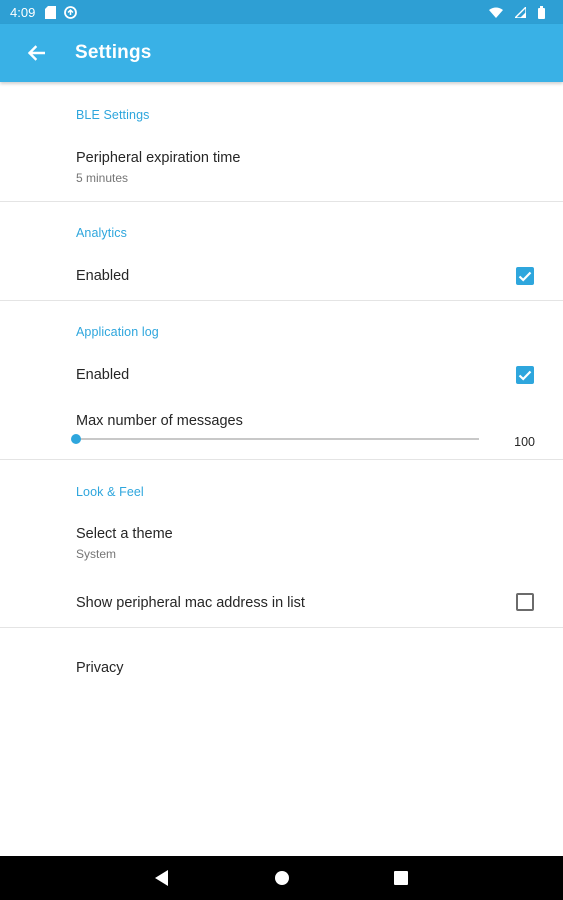  Describe the element at coordinates (496, 12) in the screenshot. I see `wifi-icon` at that location.